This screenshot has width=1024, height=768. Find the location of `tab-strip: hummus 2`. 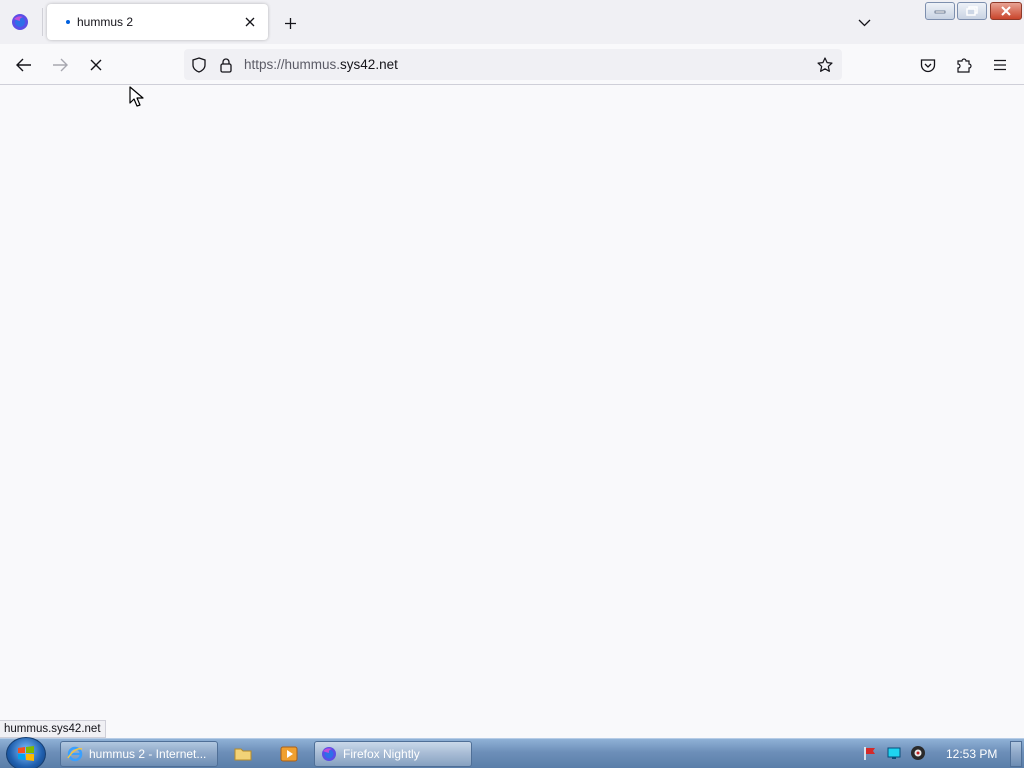

tab-strip: hummus 2 is located at coordinates (512, 22).